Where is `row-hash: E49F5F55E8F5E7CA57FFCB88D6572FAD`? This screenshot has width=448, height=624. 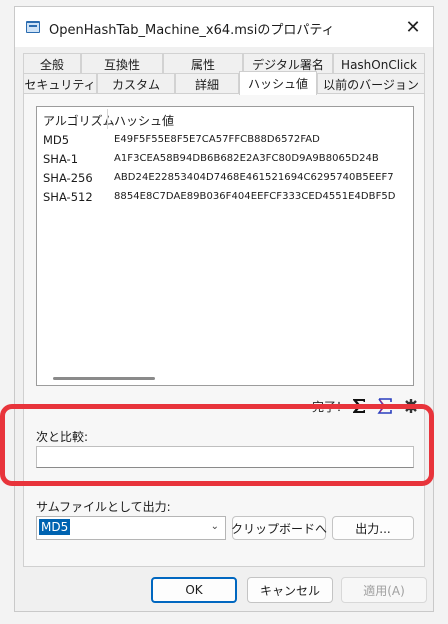
row-hash: E49F5F55E8F5E7CA57FFCB88D6572FAD is located at coordinates (217, 139).